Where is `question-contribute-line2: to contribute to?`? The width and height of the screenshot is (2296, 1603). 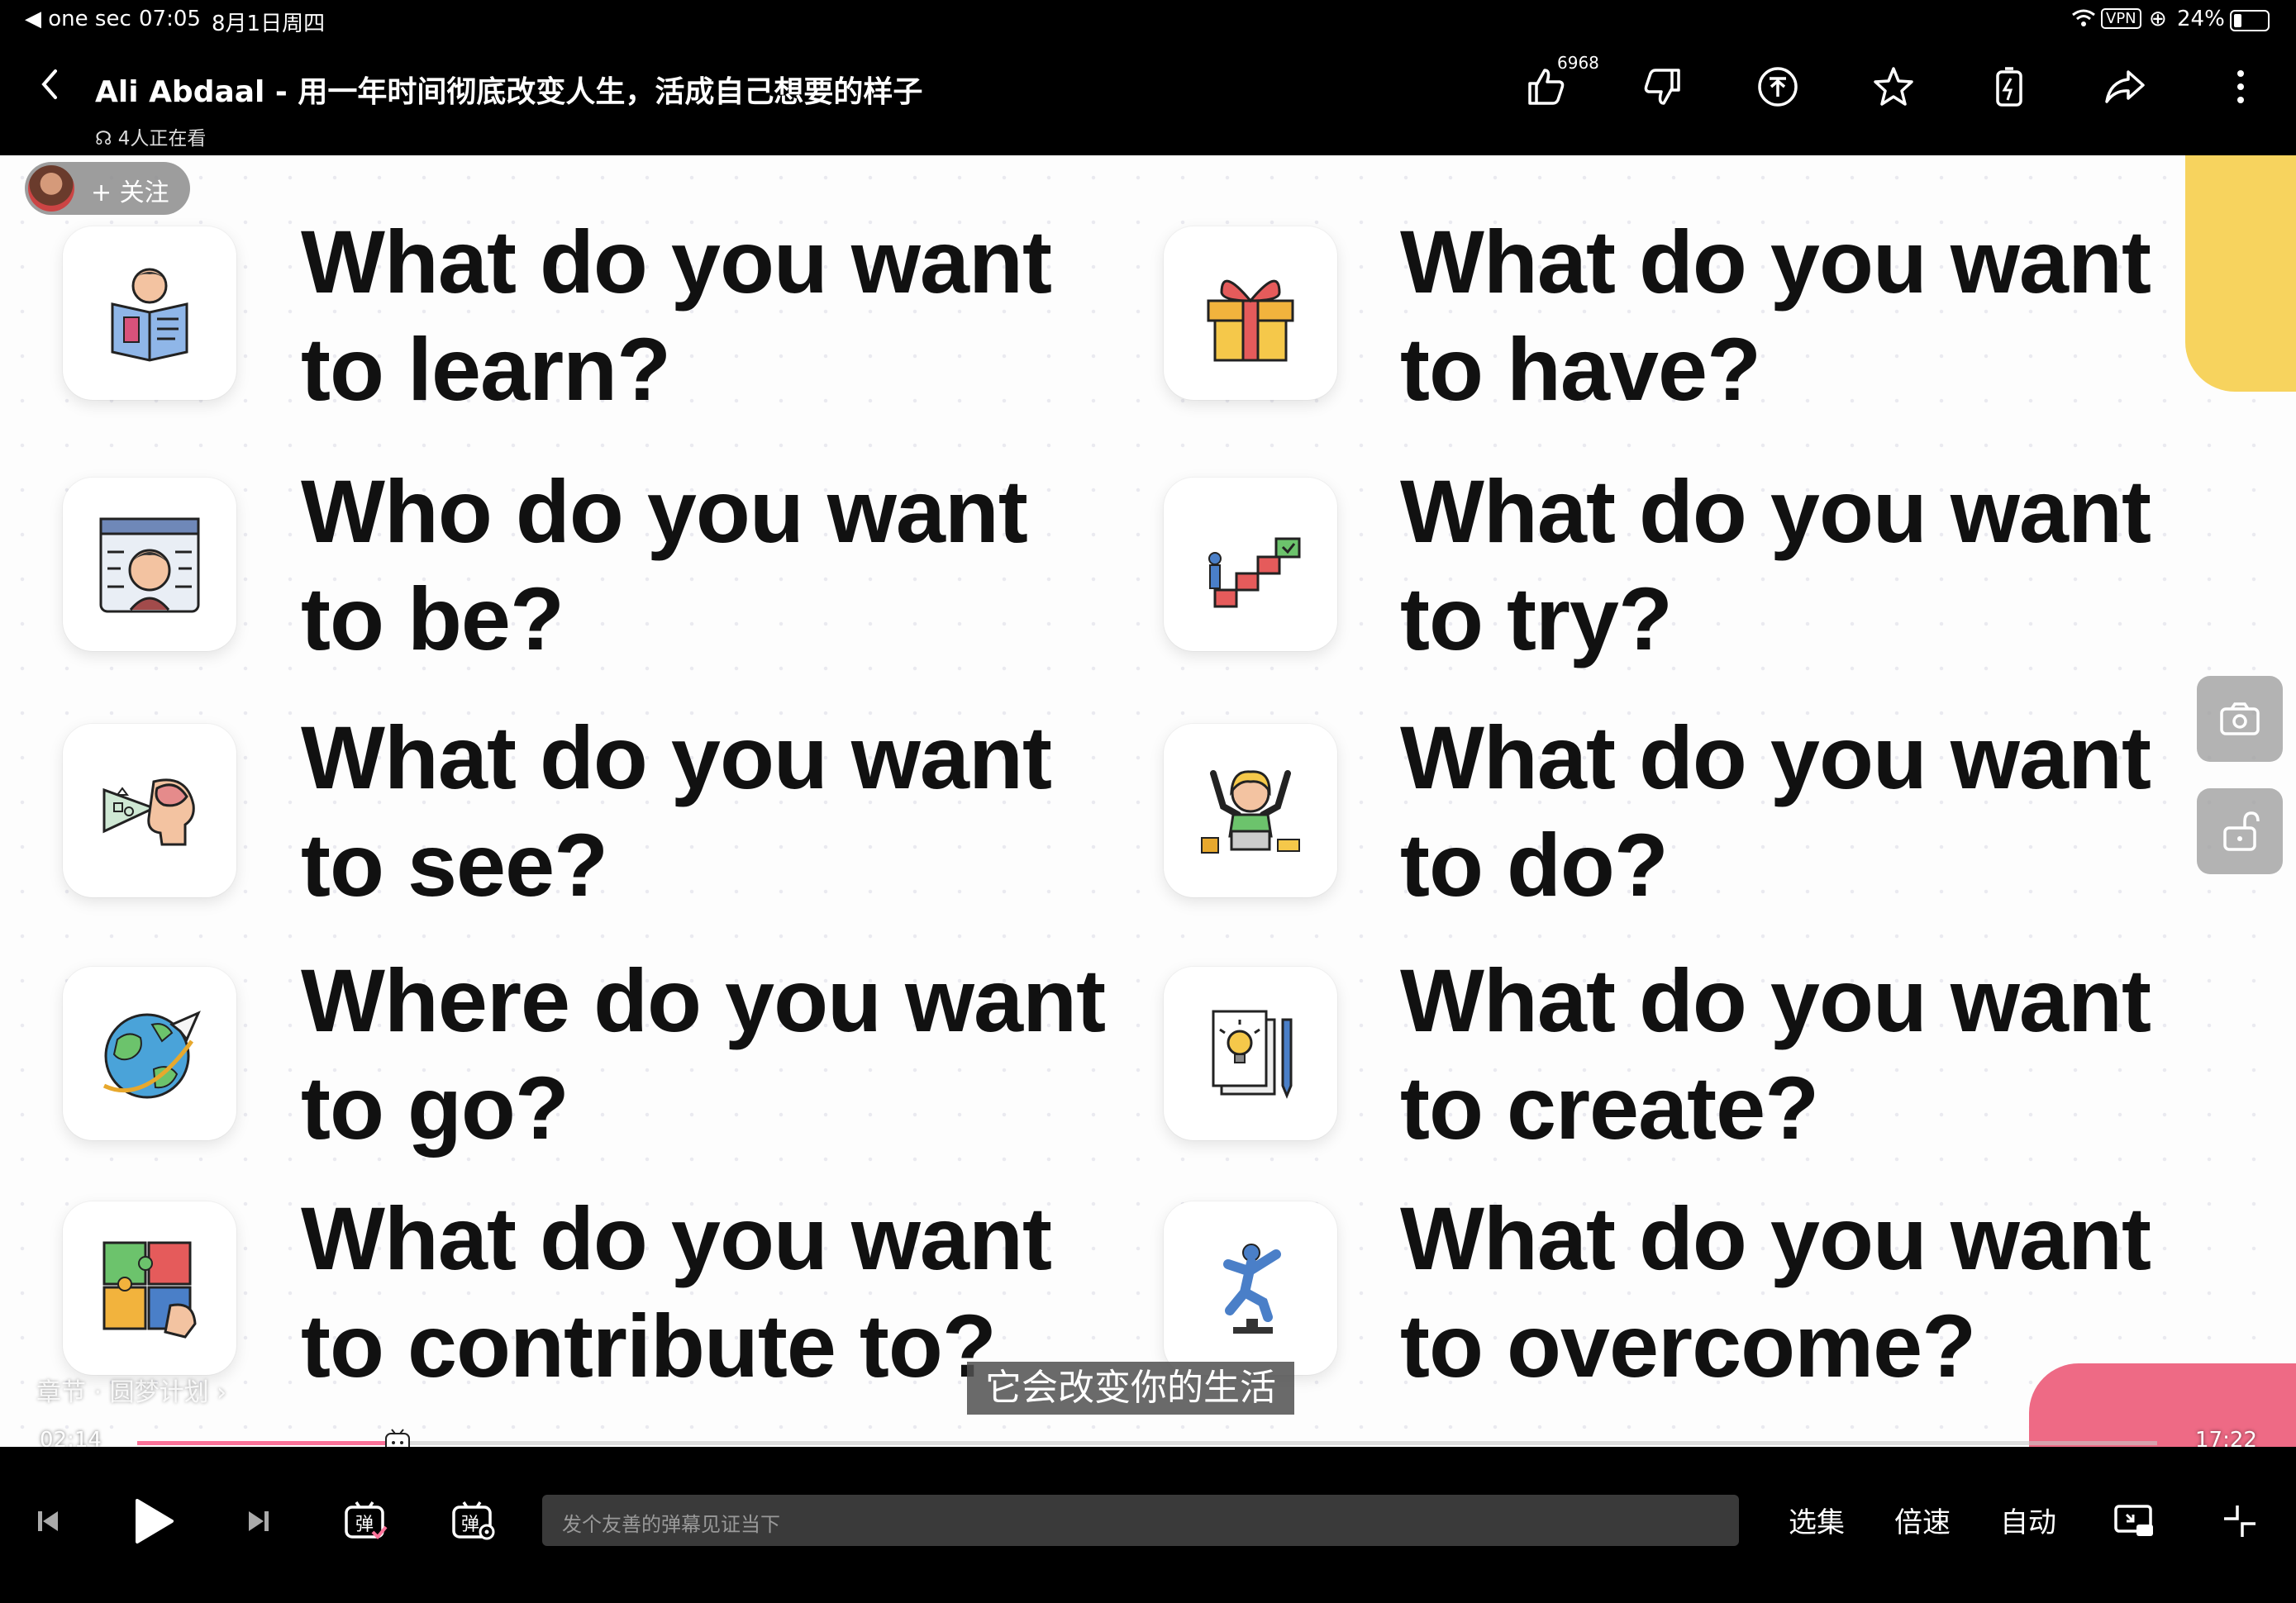 question-contribute-line2: to contribute to? is located at coordinates (649, 1346).